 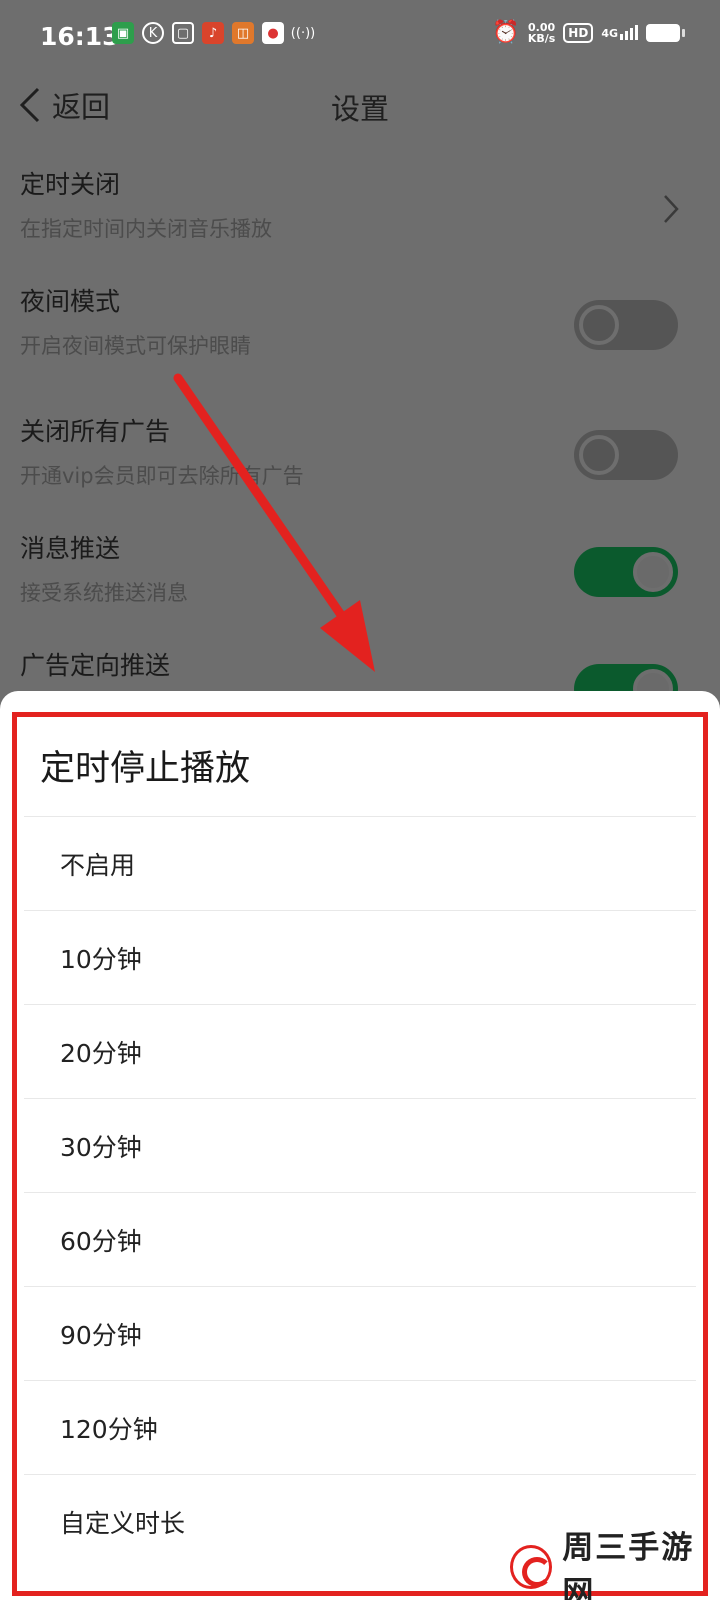 I want to click on watermark-text: 周三手游网, so click(x=628, y=1565).